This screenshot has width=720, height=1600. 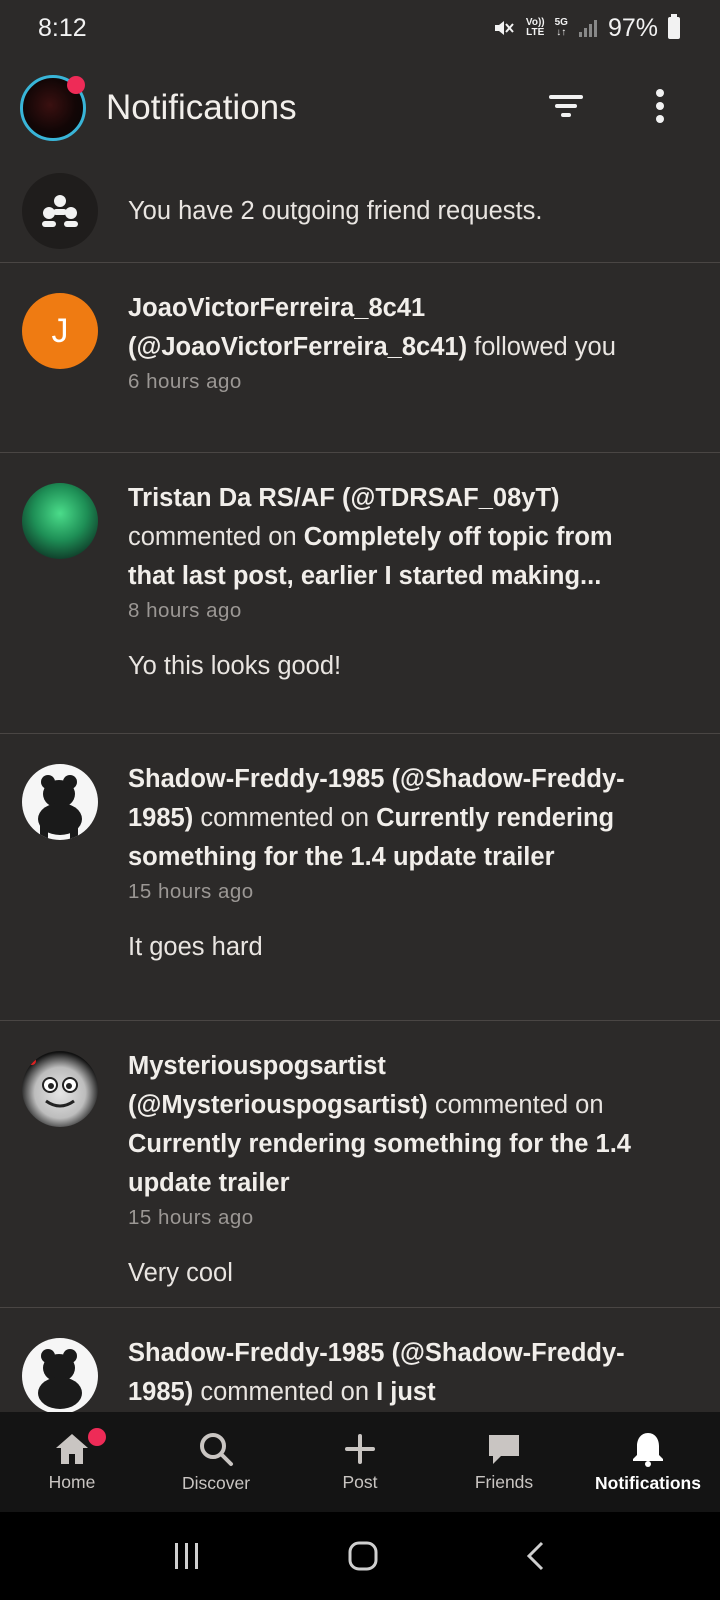 What do you see at coordinates (632, 27) in the screenshot?
I see `battery-percent: 97%` at bounding box center [632, 27].